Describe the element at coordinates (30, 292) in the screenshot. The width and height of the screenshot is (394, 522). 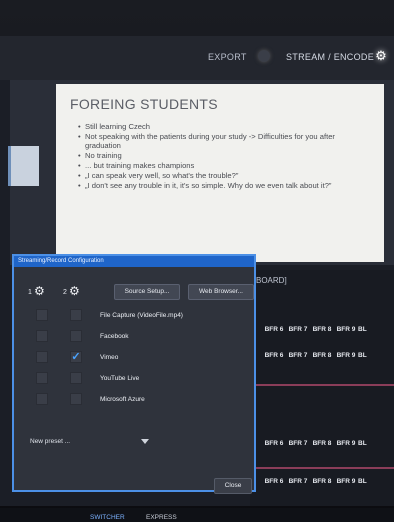
I see `config-1-label: 1` at that location.